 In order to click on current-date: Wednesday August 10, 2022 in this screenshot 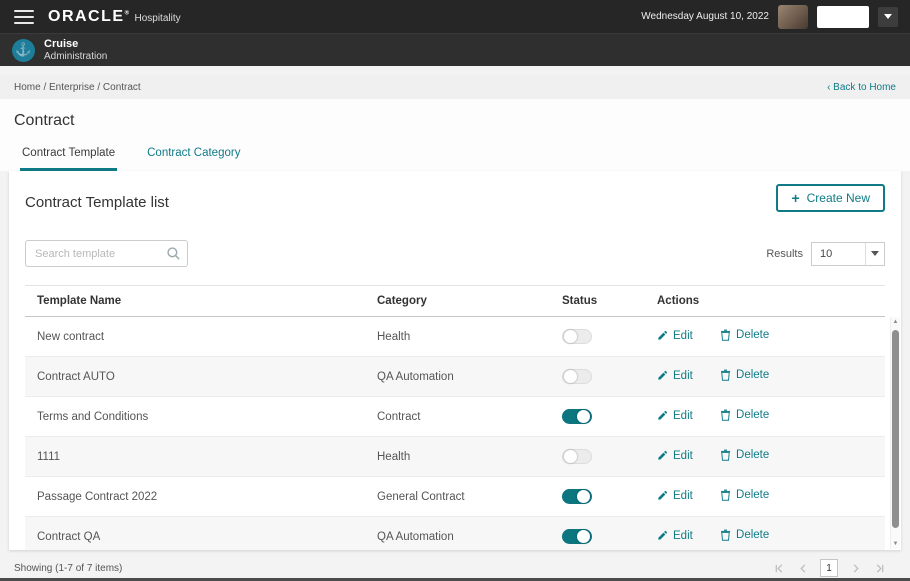, I will do `click(705, 16)`.